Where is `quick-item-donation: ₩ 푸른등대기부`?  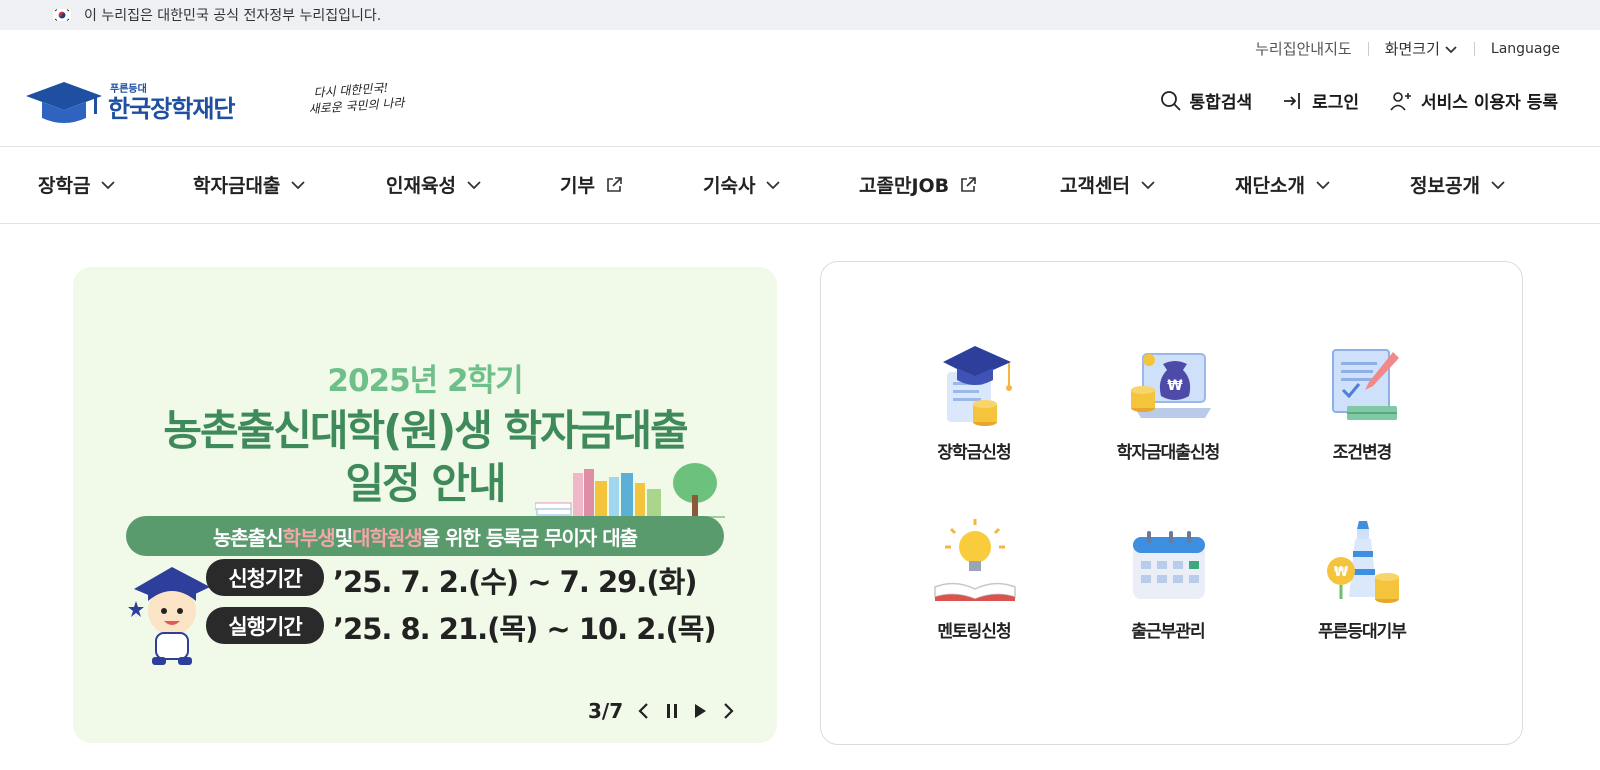 quick-item-donation: ₩ 푸른등대기부 is located at coordinates (1362, 579).